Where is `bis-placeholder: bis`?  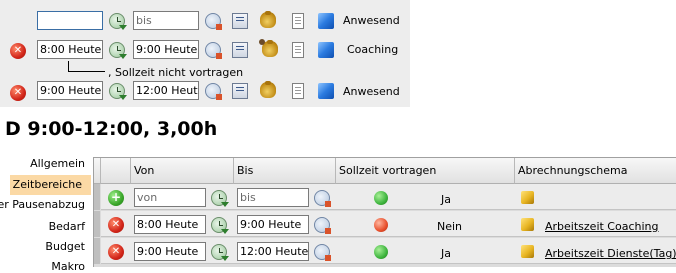 bis-placeholder: bis is located at coordinates (248, 197).